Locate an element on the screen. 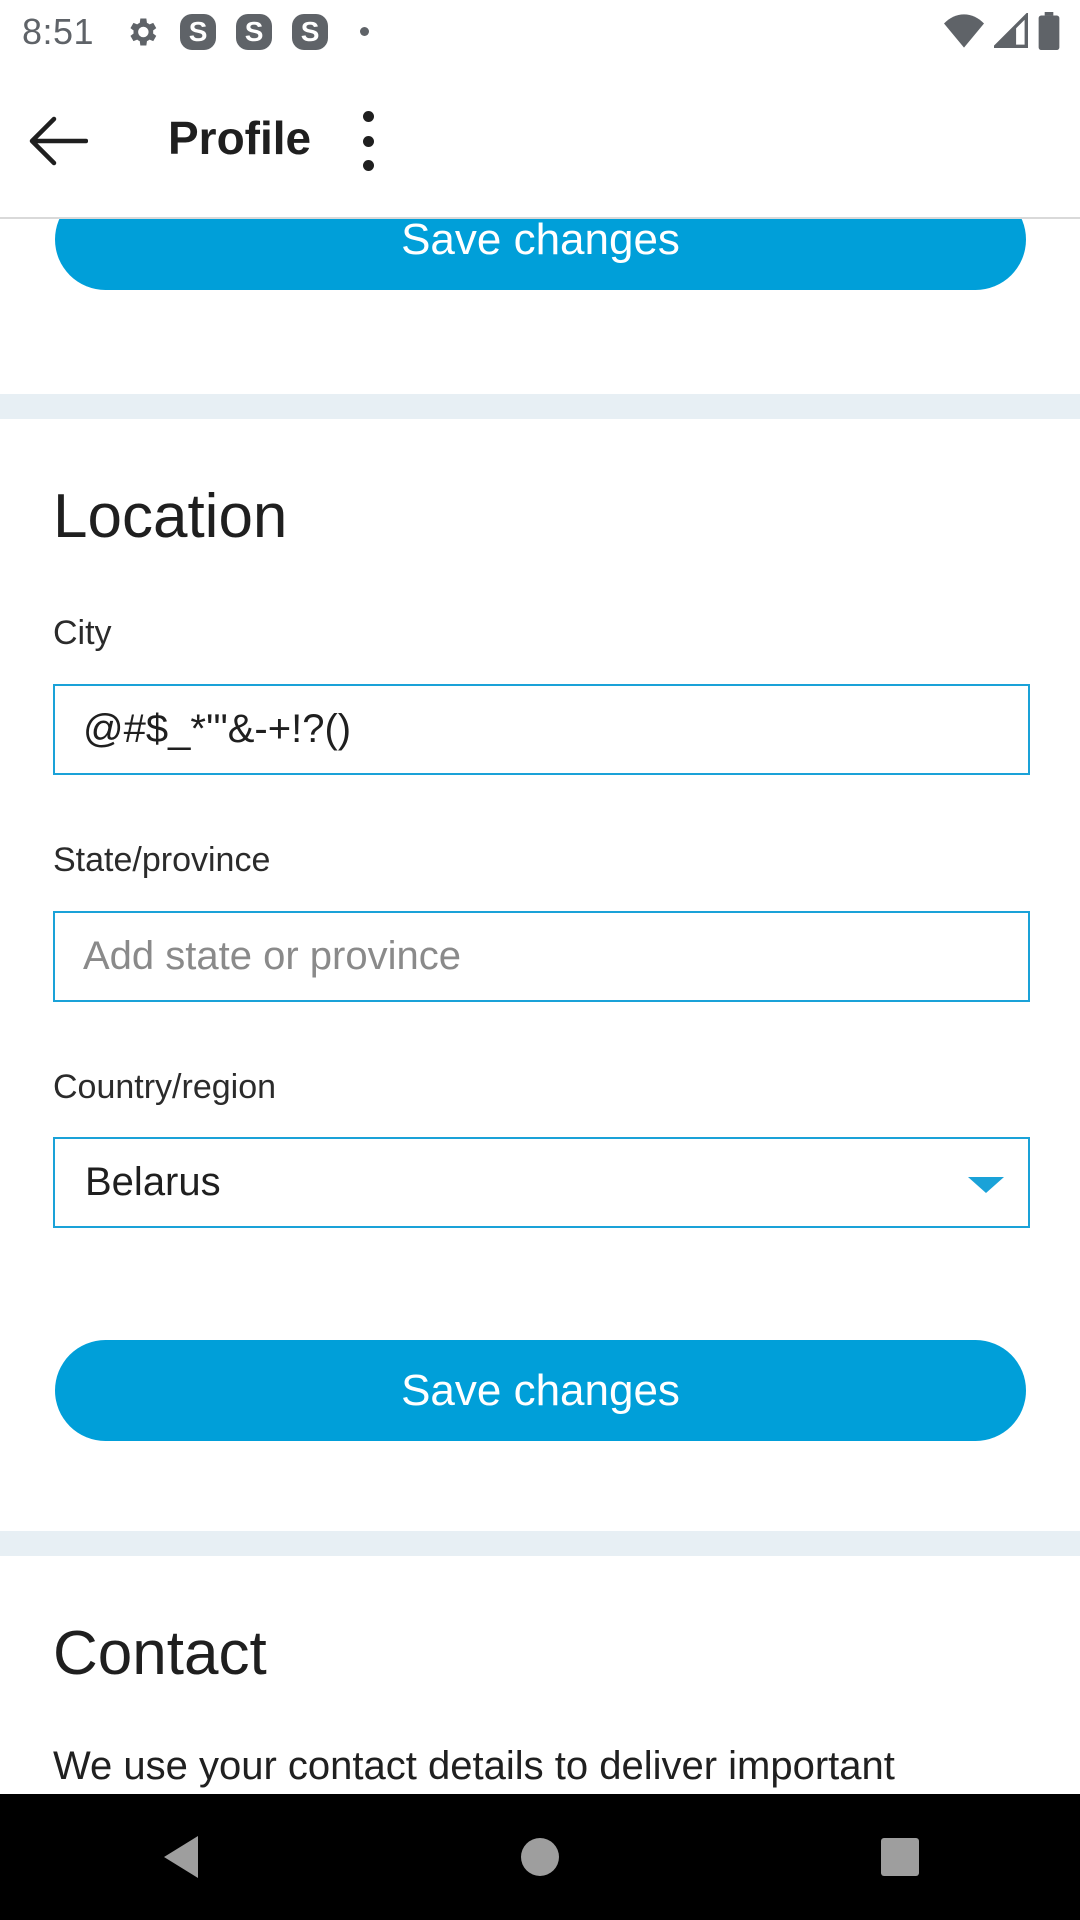  battery-icon is located at coordinates (1049, 31).